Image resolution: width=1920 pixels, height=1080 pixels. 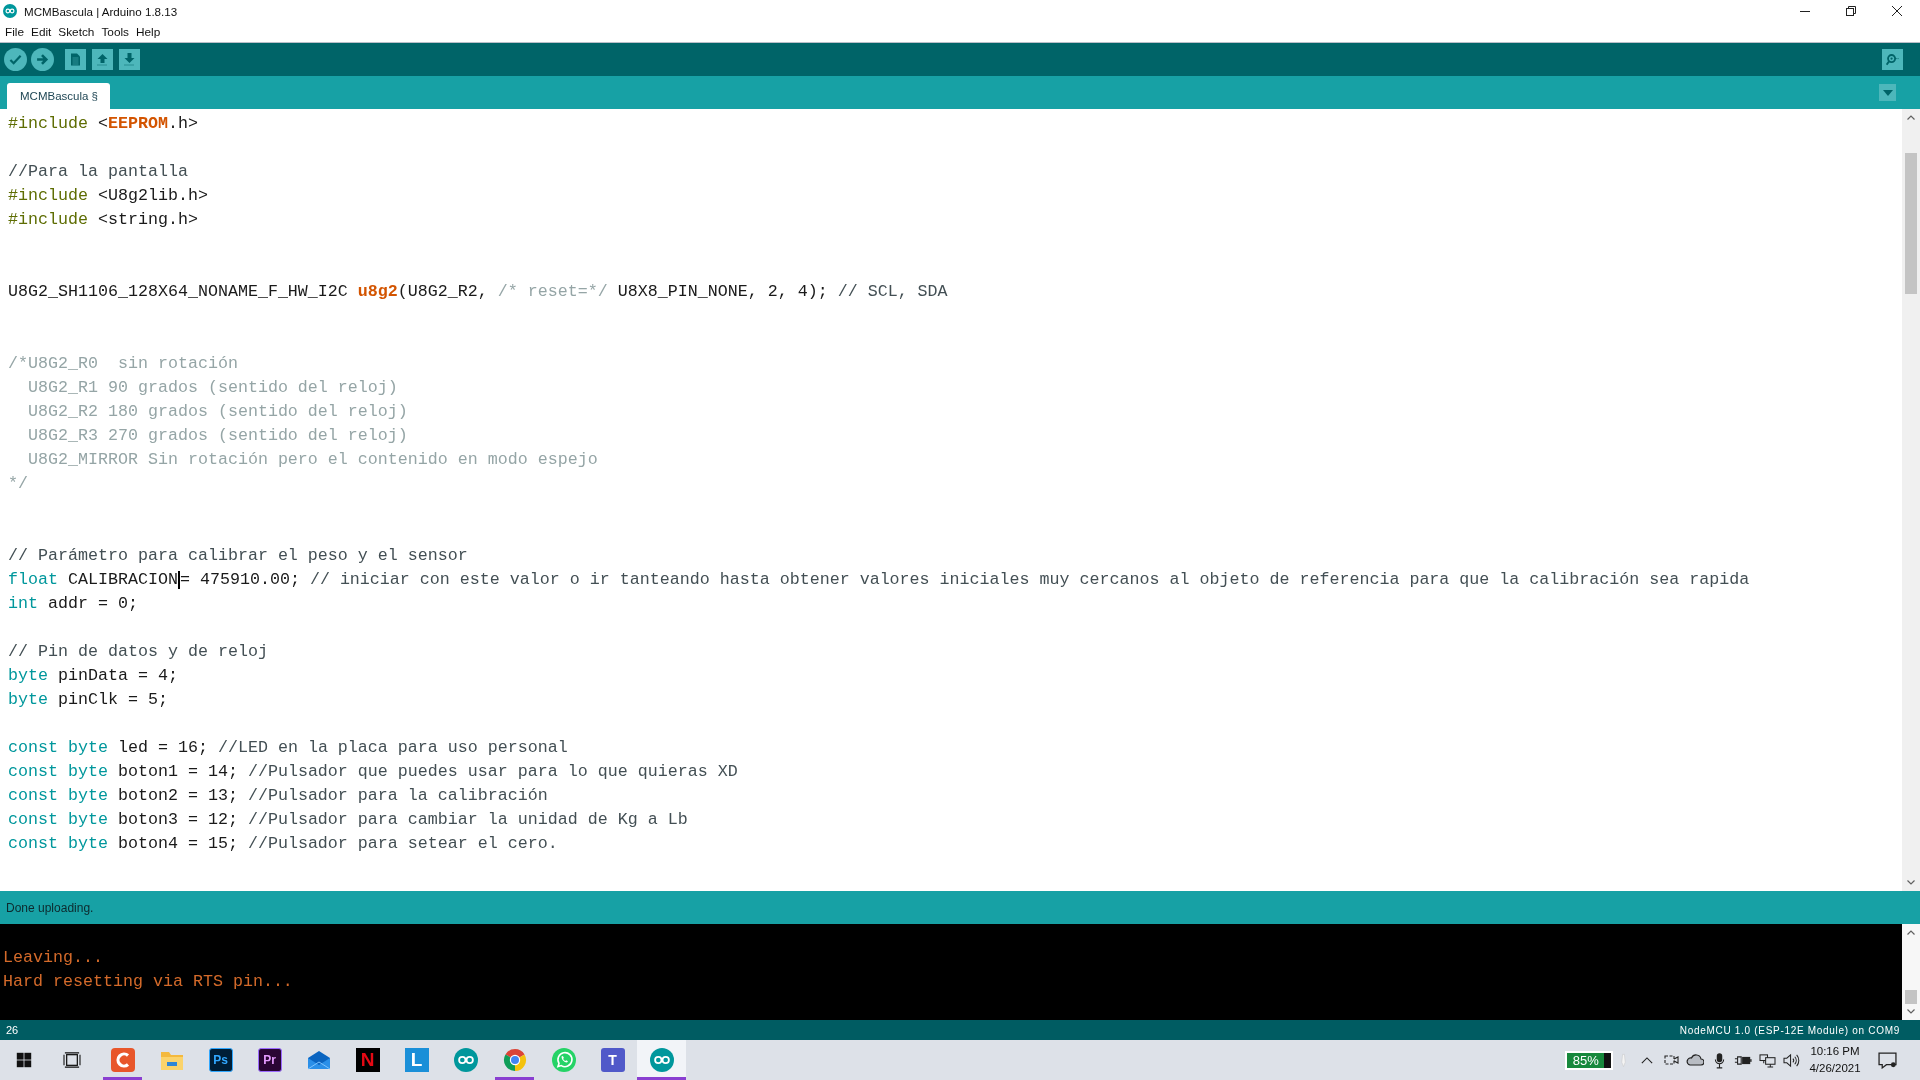 I want to click on chevron-up-icon, so click(x=1647, y=1060).